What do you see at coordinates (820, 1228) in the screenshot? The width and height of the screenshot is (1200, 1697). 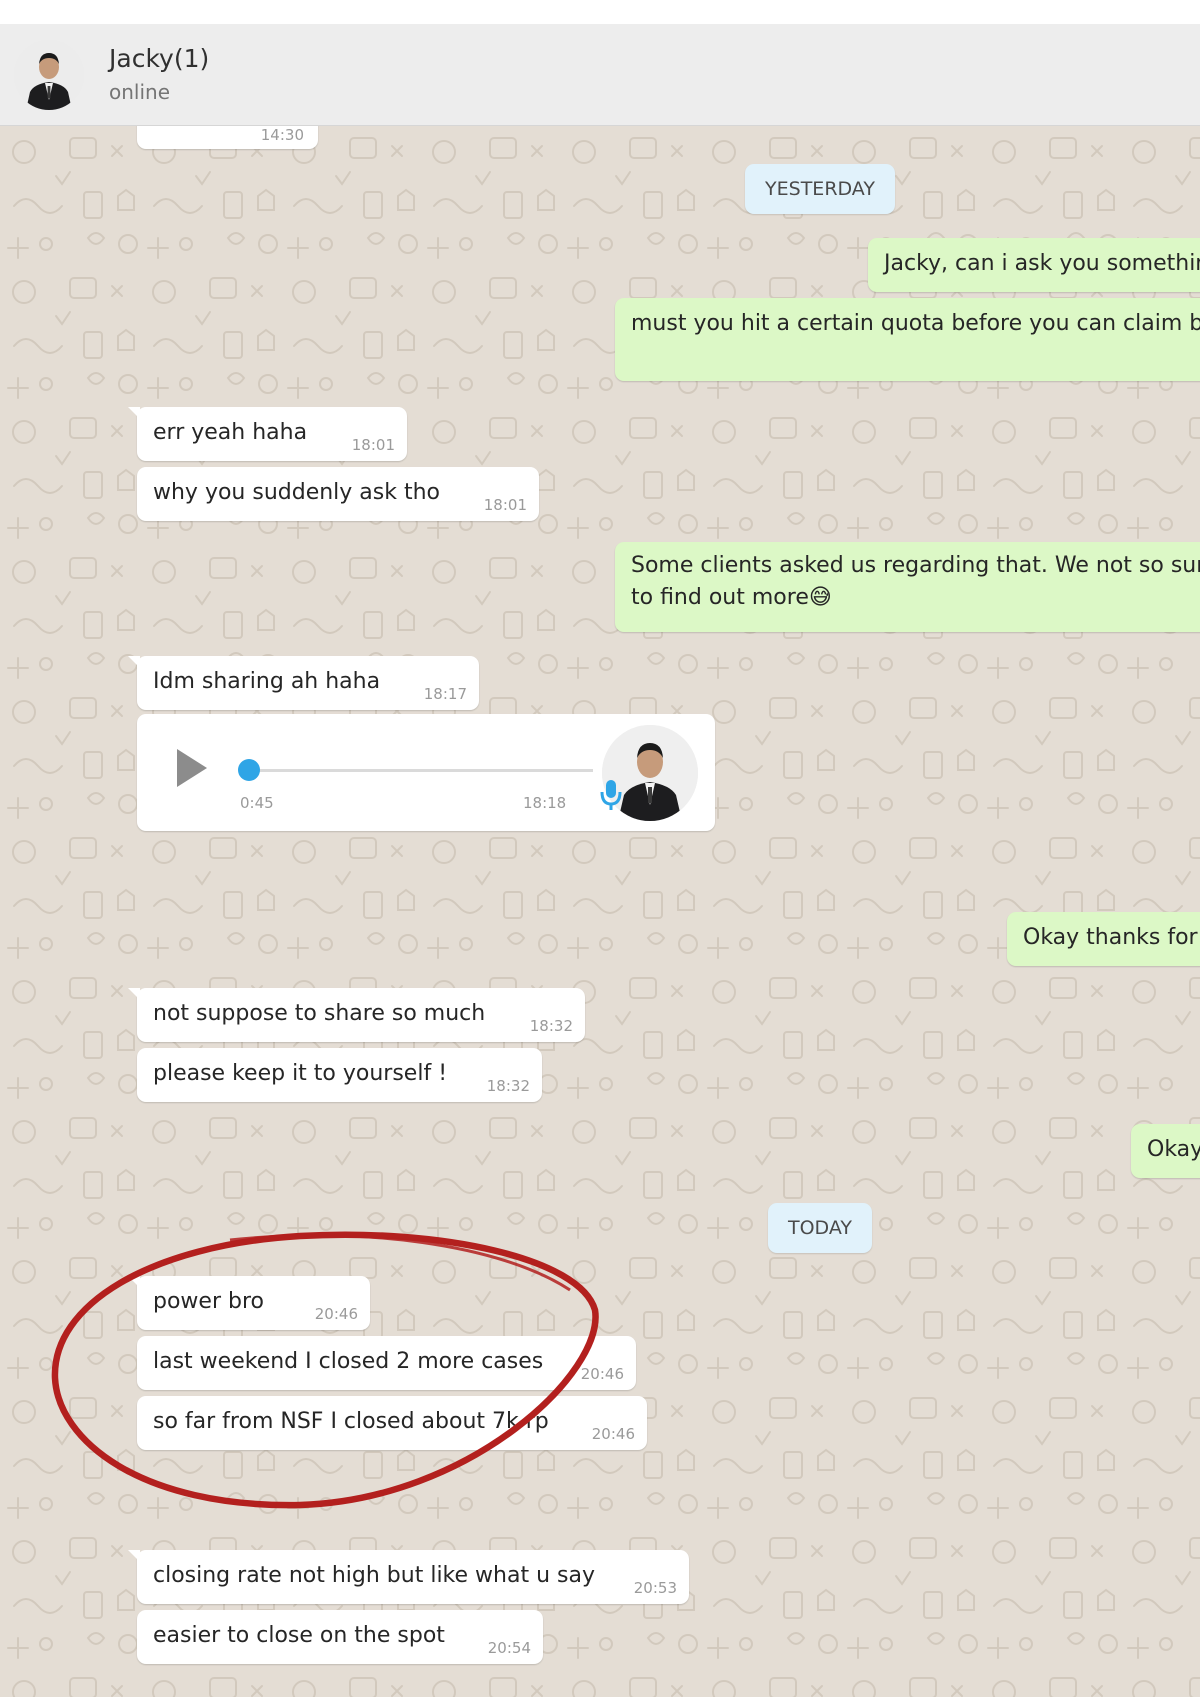 I see `date-separator-today: TODAY` at bounding box center [820, 1228].